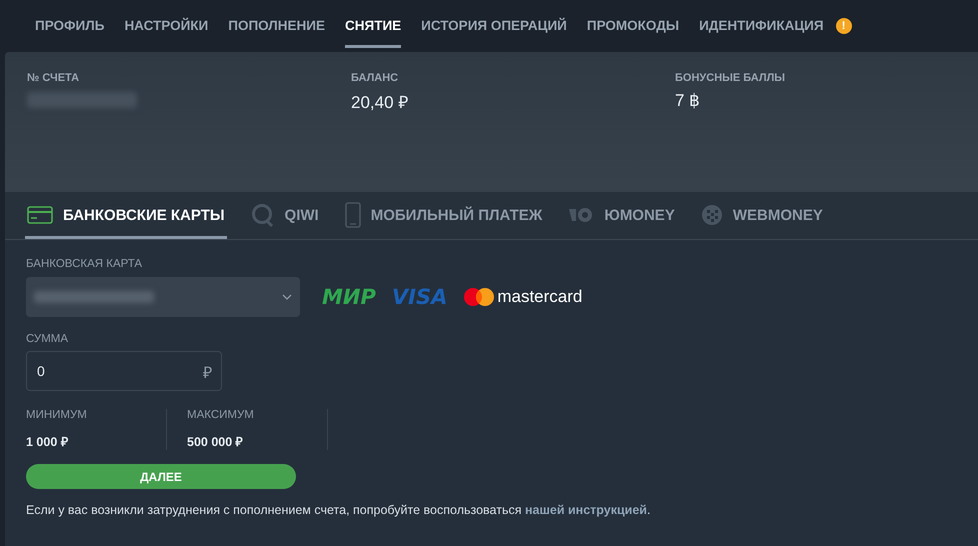 Image resolution: width=978 pixels, height=546 pixels. Describe the element at coordinates (276, 26) in the screenshot. I see `profile-tab: ПОПОЛНЕНИЕ` at that location.